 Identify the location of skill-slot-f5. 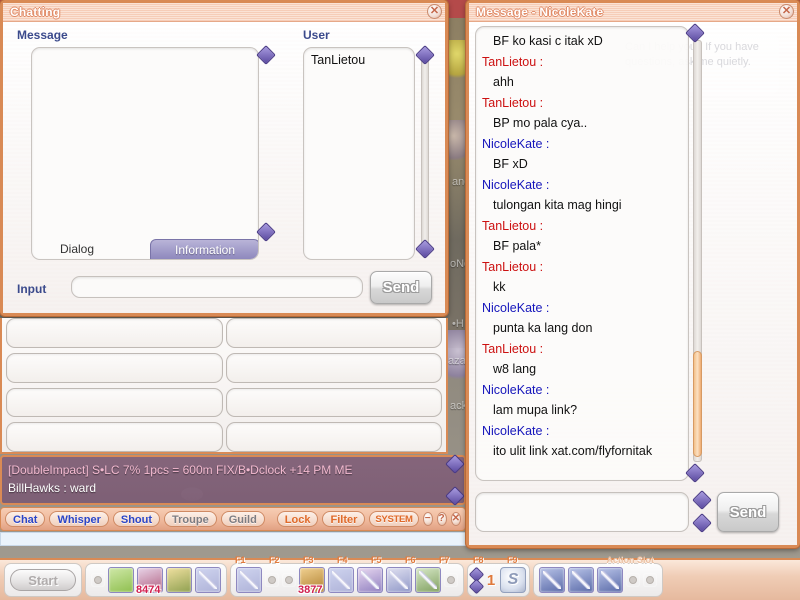
(341, 580).